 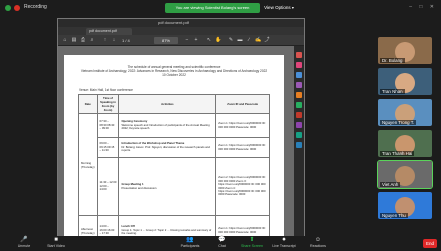 What do you see at coordinates (299, 135) in the screenshot?
I see `optimize-icon` at bounding box center [299, 135].